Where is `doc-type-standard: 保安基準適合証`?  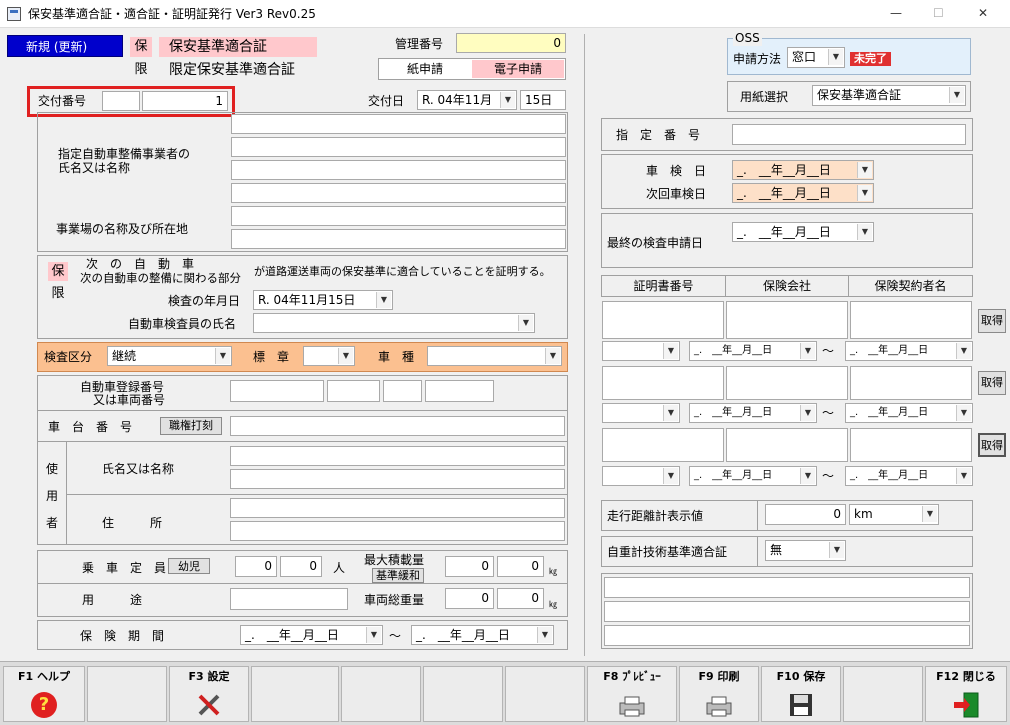 doc-type-standard: 保安基準適合証 is located at coordinates (238, 47).